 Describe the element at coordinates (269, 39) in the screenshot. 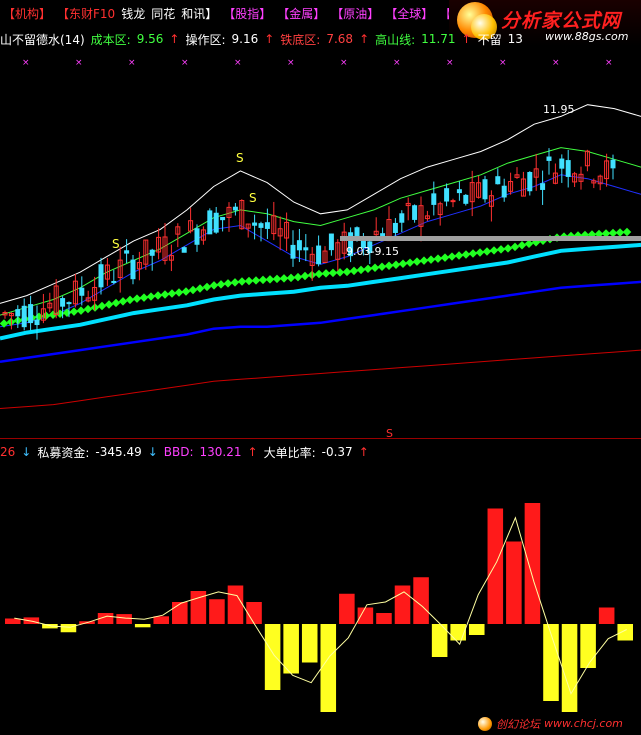

I see `main-indicator-arrow-1: ↑` at that location.